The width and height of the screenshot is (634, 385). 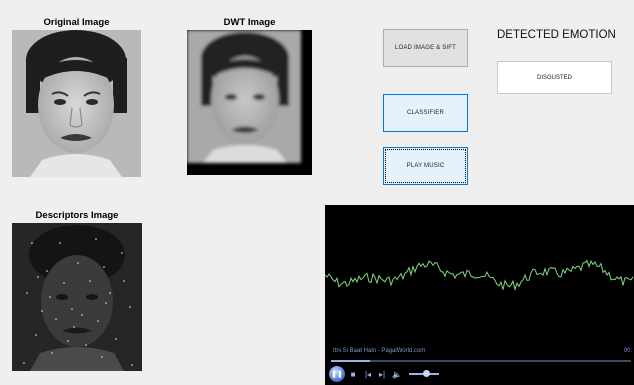 I want to click on original-image-label: Original Image, so click(x=76, y=22).